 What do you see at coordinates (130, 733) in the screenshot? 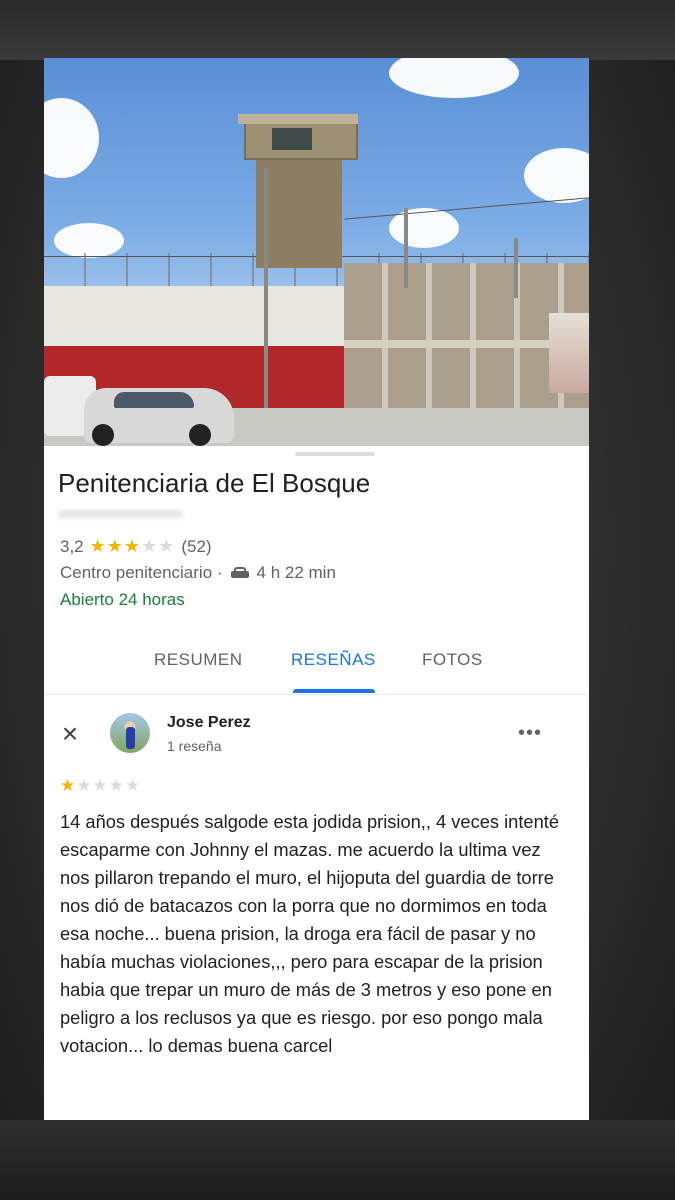
I see `avatar` at bounding box center [130, 733].